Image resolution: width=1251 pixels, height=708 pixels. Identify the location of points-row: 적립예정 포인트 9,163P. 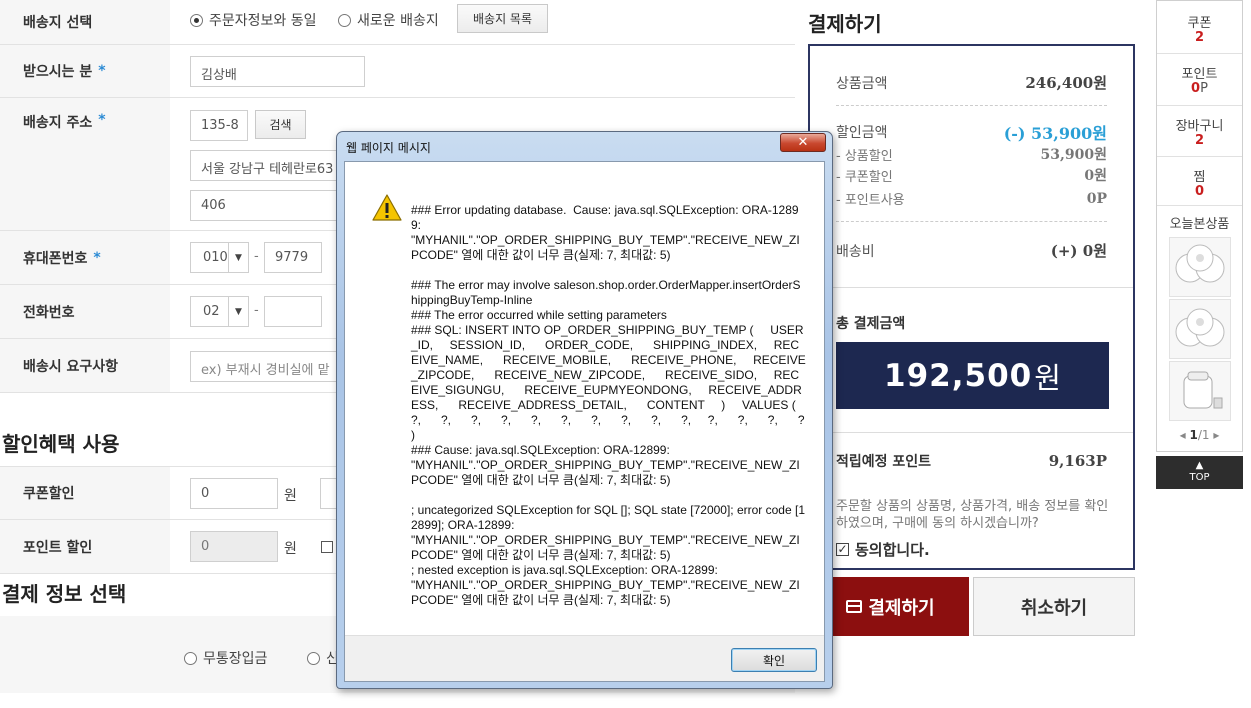
(971, 461).